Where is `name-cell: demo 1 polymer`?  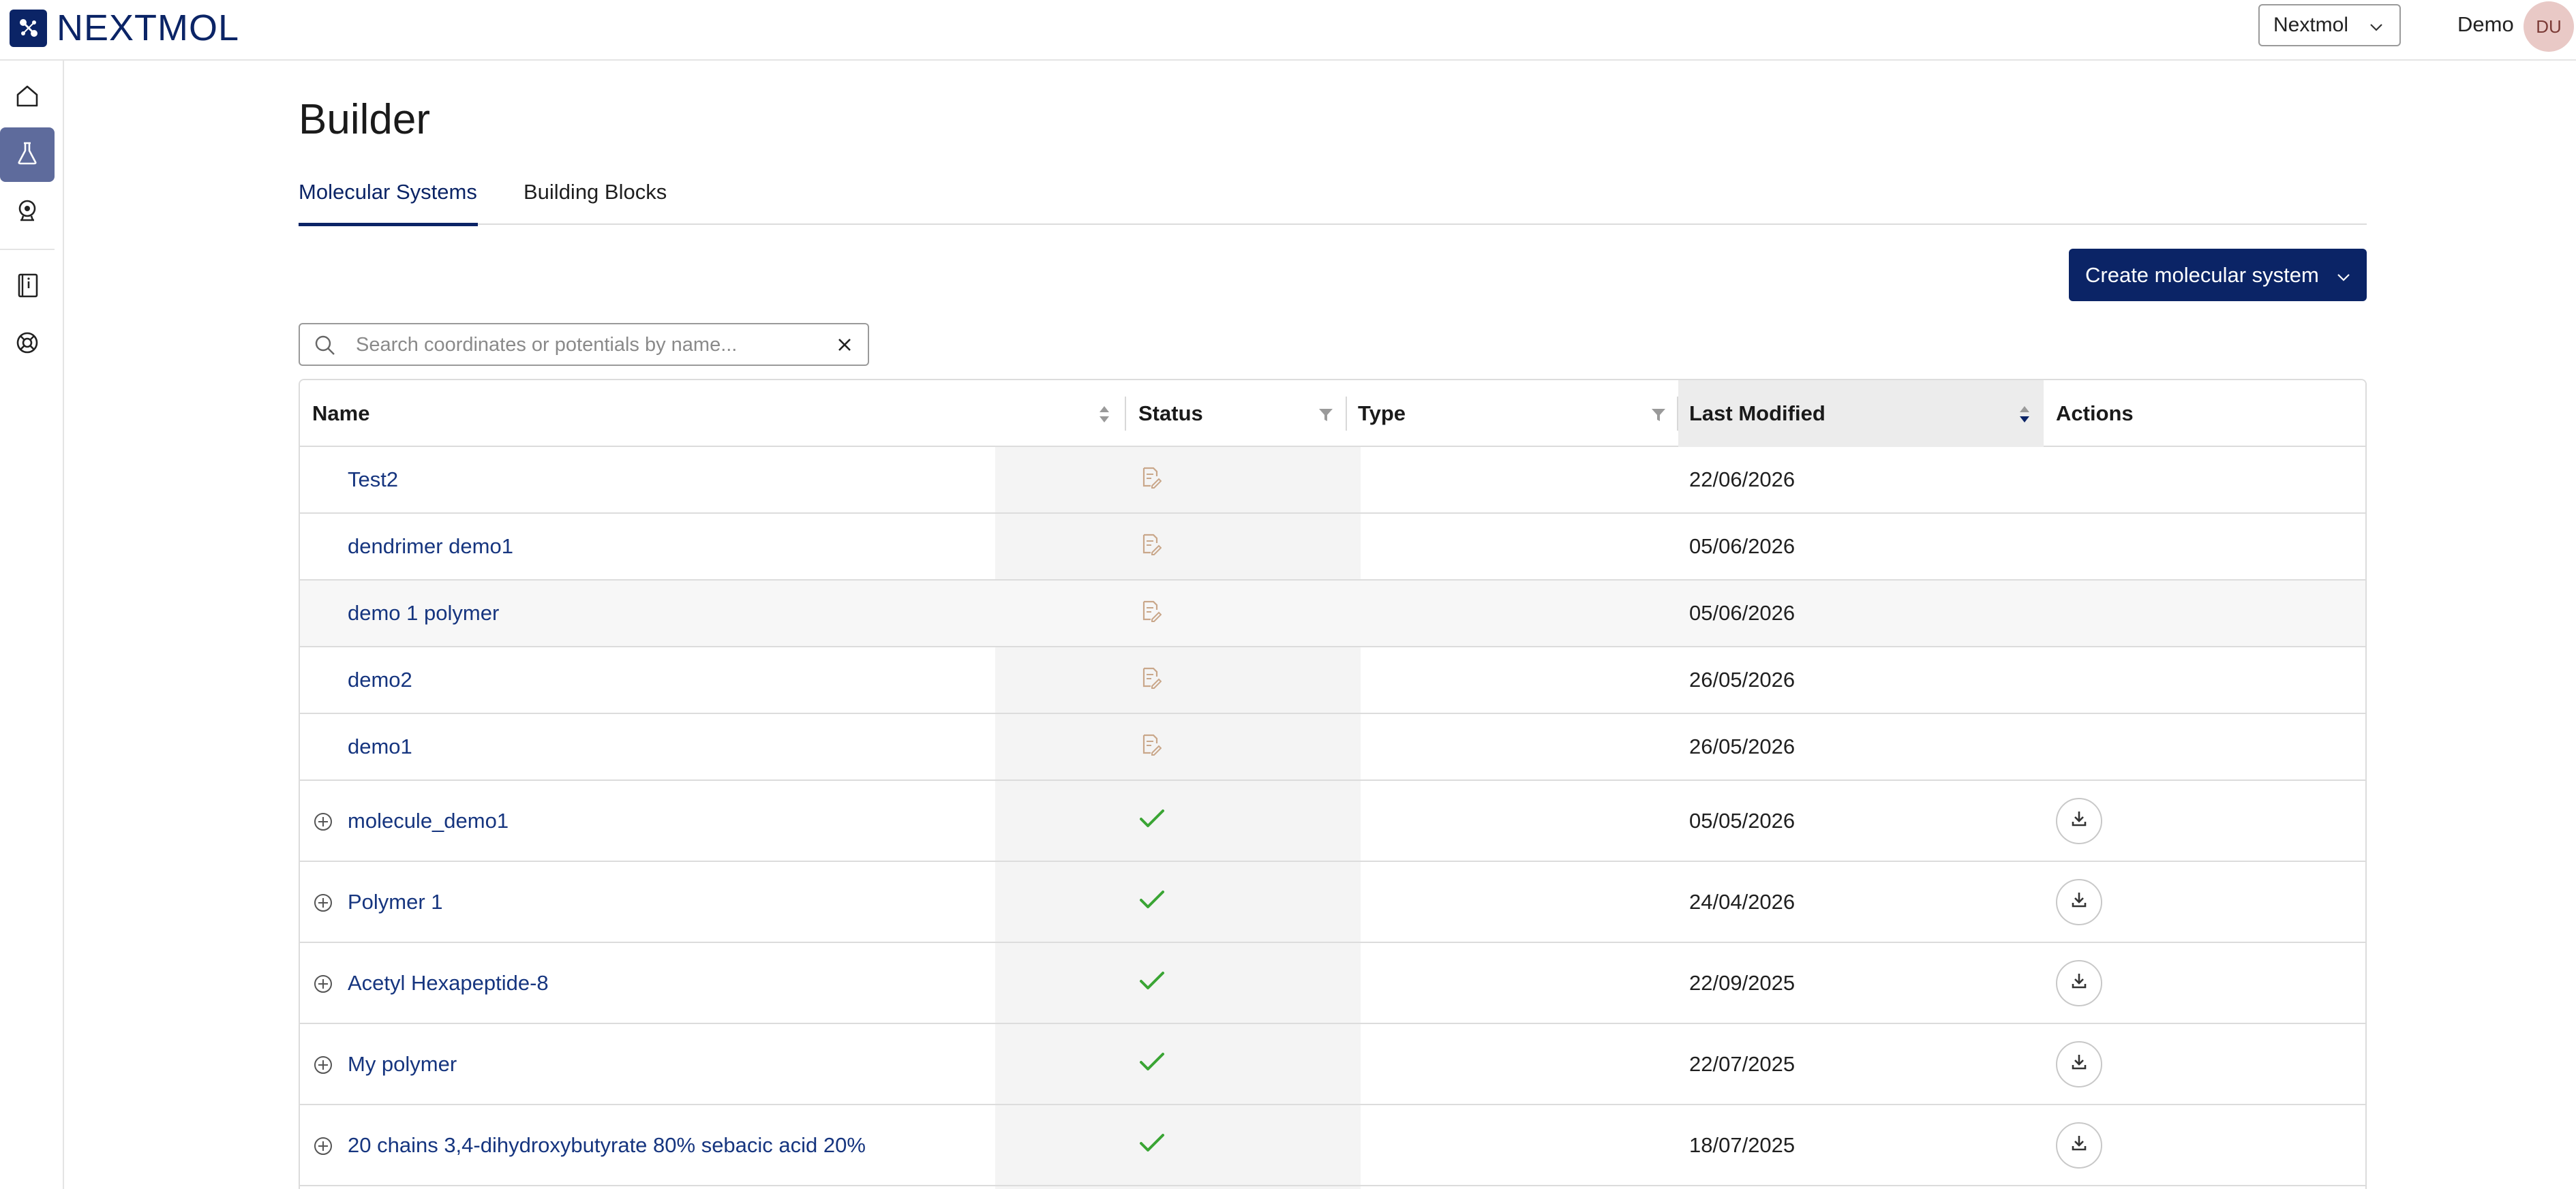 name-cell: demo 1 polymer is located at coordinates (723, 613).